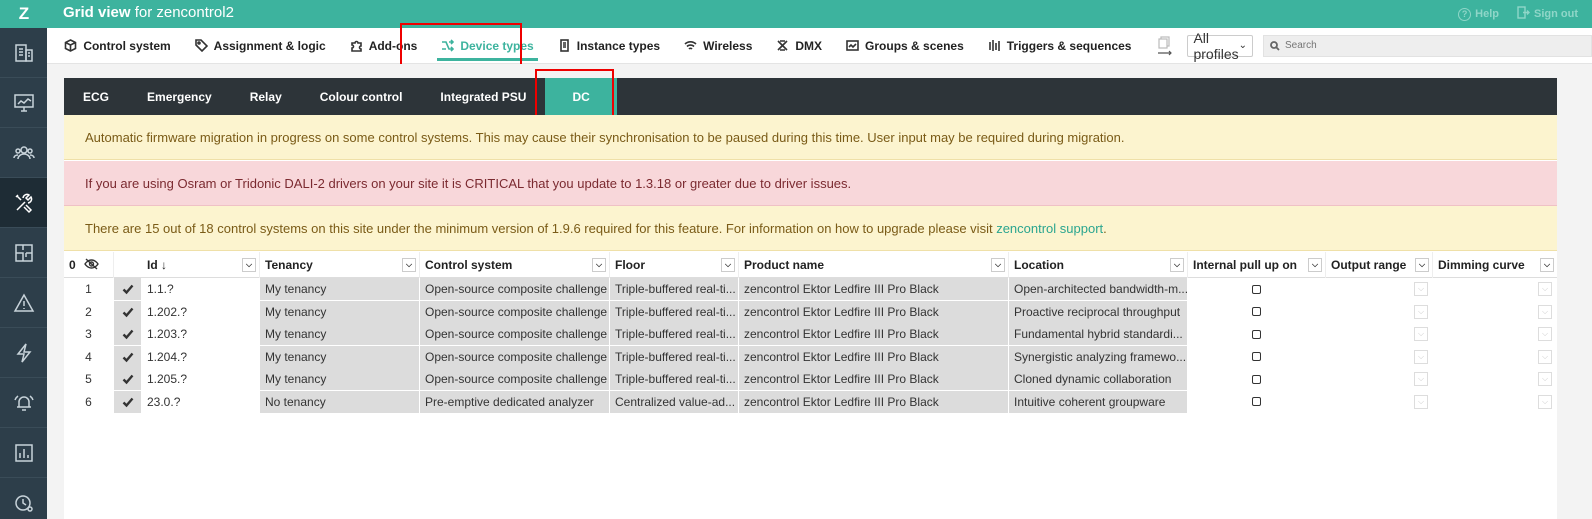  What do you see at coordinates (674, 265) in the screenshot?
I see `header-floor: Floor ⌵` at bounding box center [674, 265].